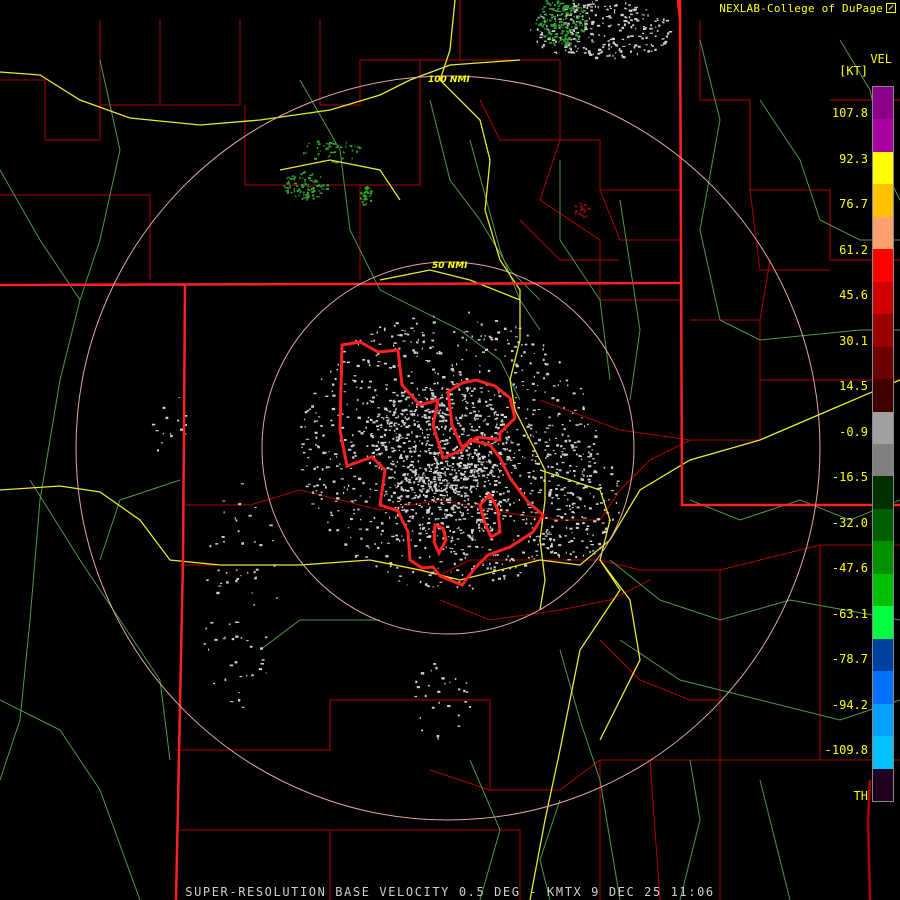 This screenshot has width=900, height=900. What do you see at coordinates (869, 839) in the screenshot?
I see `state-border` at bounding box center [869, 839].